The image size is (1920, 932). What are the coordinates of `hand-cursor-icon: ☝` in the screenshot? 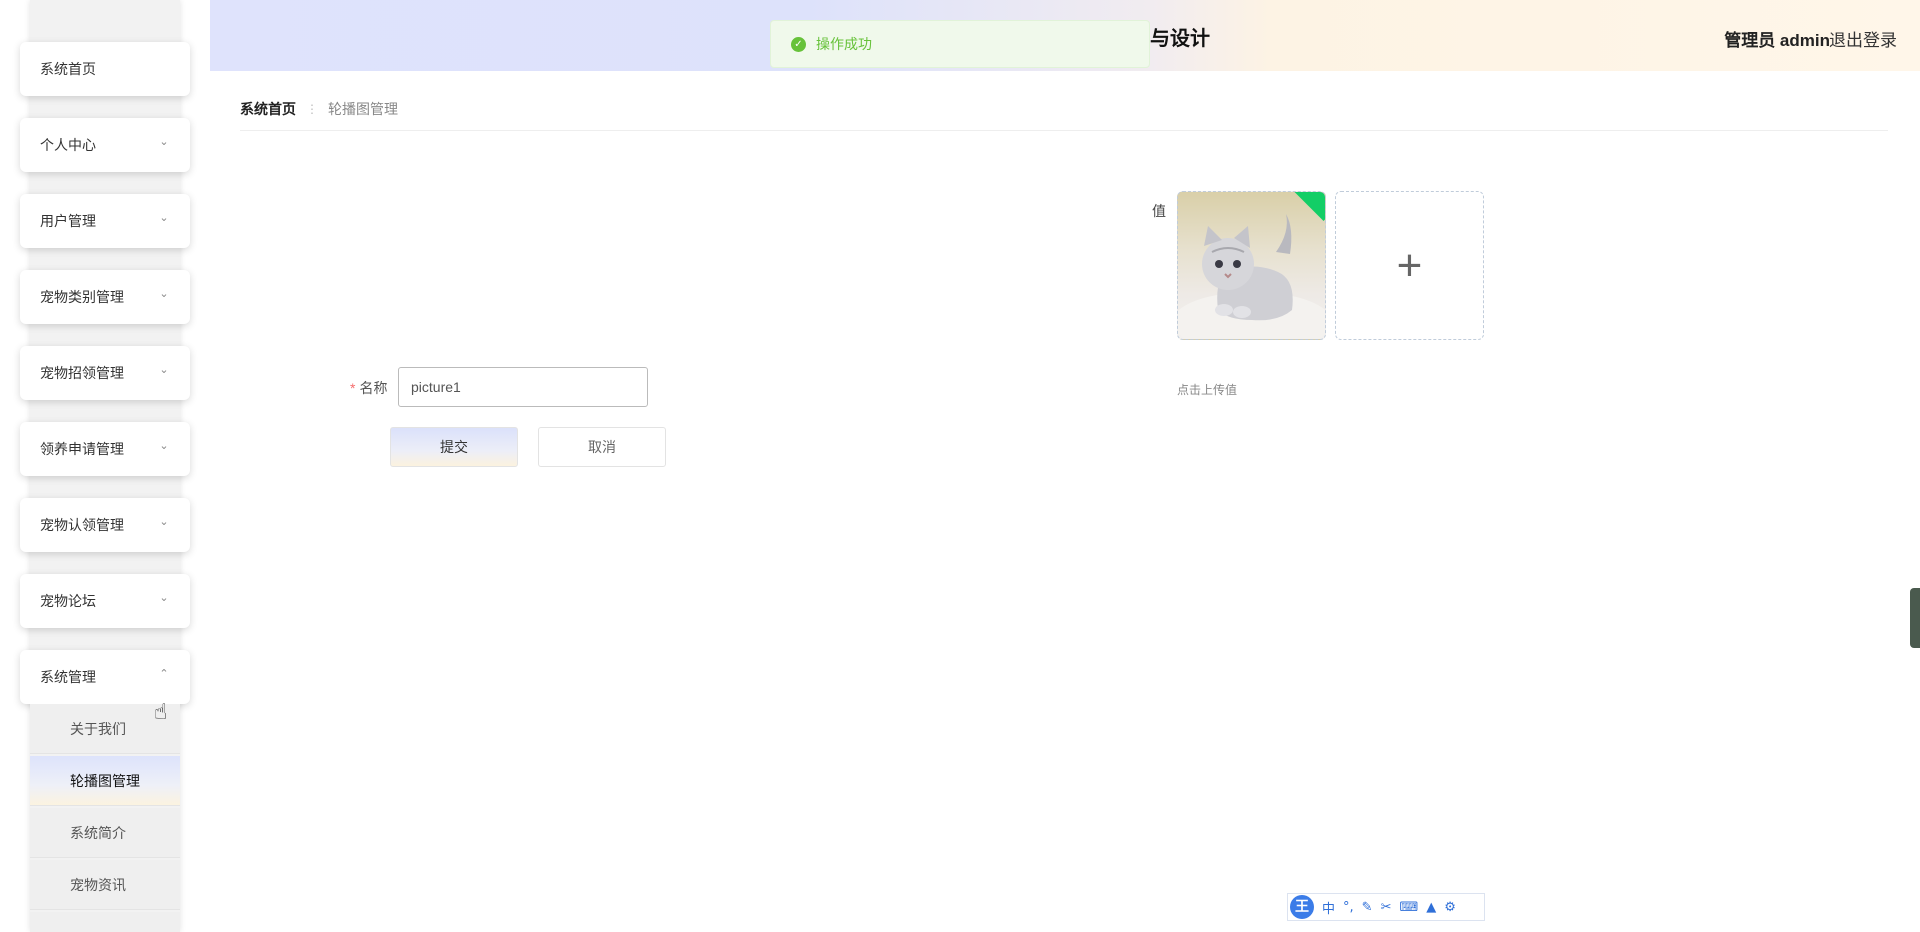 It's located at (161, 712).